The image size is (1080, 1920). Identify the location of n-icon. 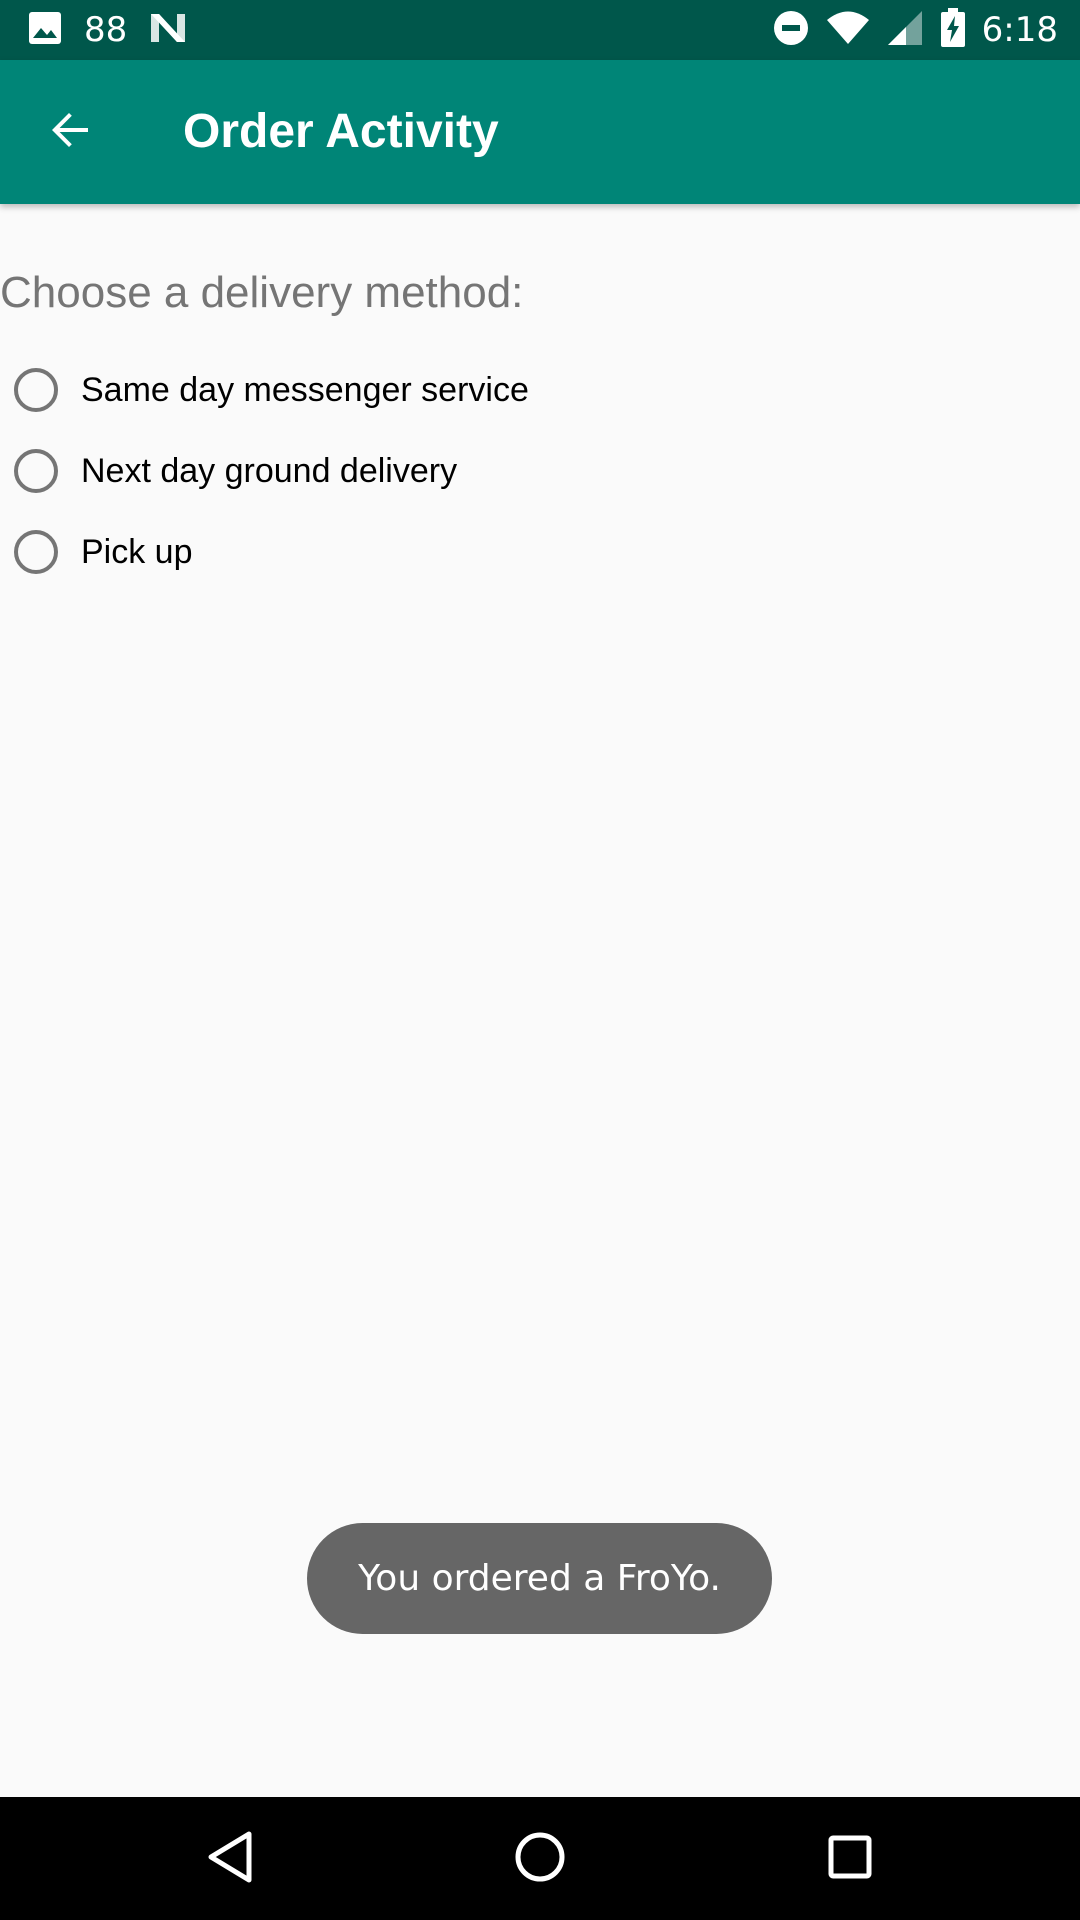
(168, 30).